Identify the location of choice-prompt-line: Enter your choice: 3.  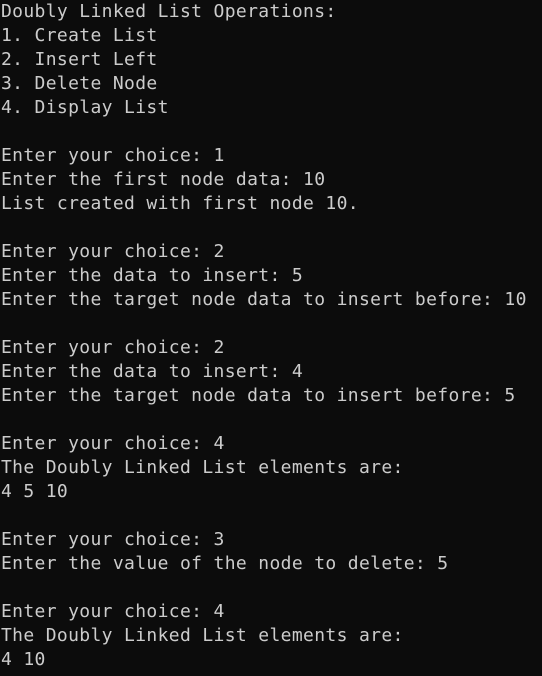
(113, 539).